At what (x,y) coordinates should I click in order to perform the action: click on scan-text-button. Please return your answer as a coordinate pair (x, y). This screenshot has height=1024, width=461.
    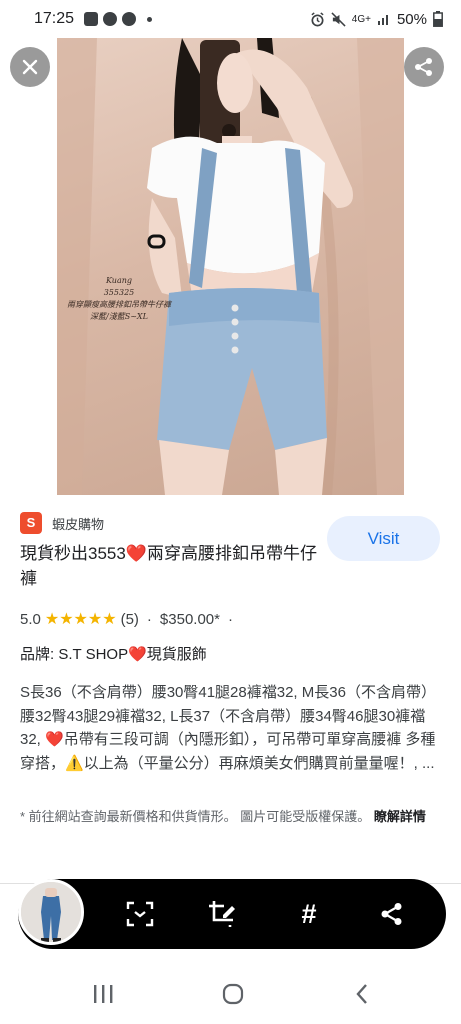
    Looking at the image, I should click on (140, 914).